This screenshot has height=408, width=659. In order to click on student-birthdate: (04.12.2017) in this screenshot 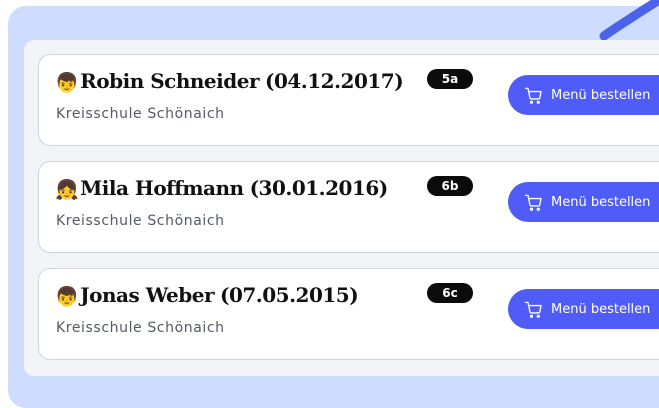, I will do `click(334, 81)`.